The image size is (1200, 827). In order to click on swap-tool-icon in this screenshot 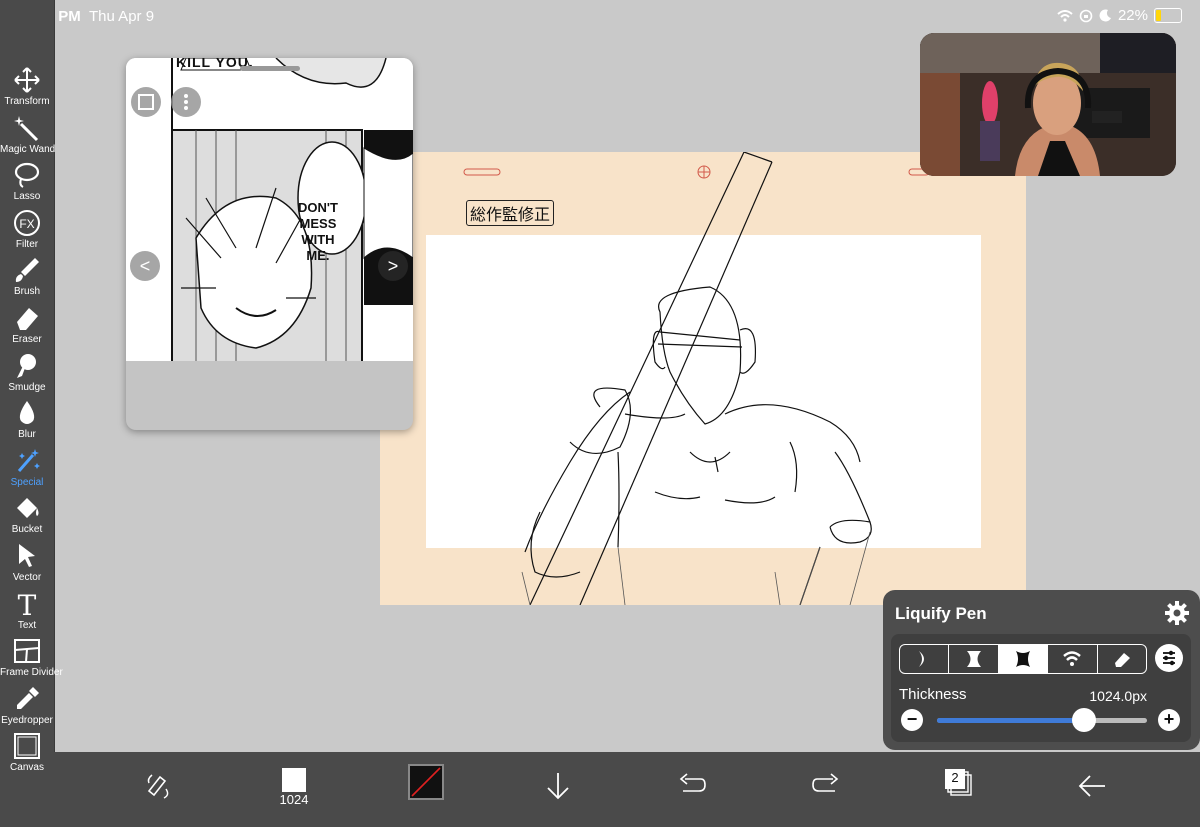, I will do `click(158, 786)`.